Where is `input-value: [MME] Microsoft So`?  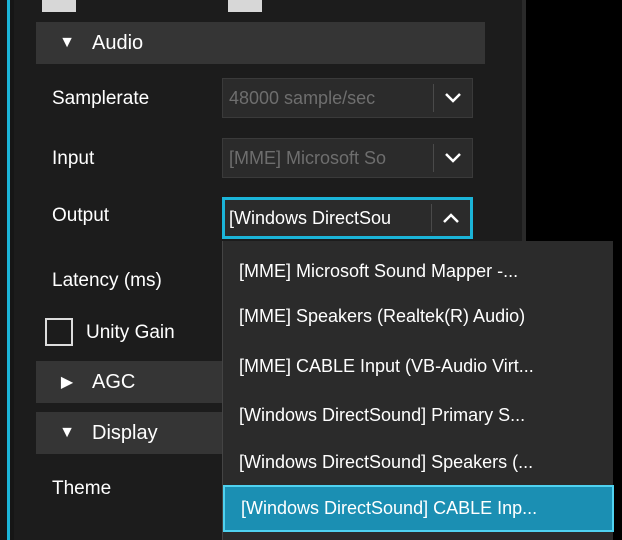 input-value: [MME] Microsoft So is located at coordinates (308, 157).